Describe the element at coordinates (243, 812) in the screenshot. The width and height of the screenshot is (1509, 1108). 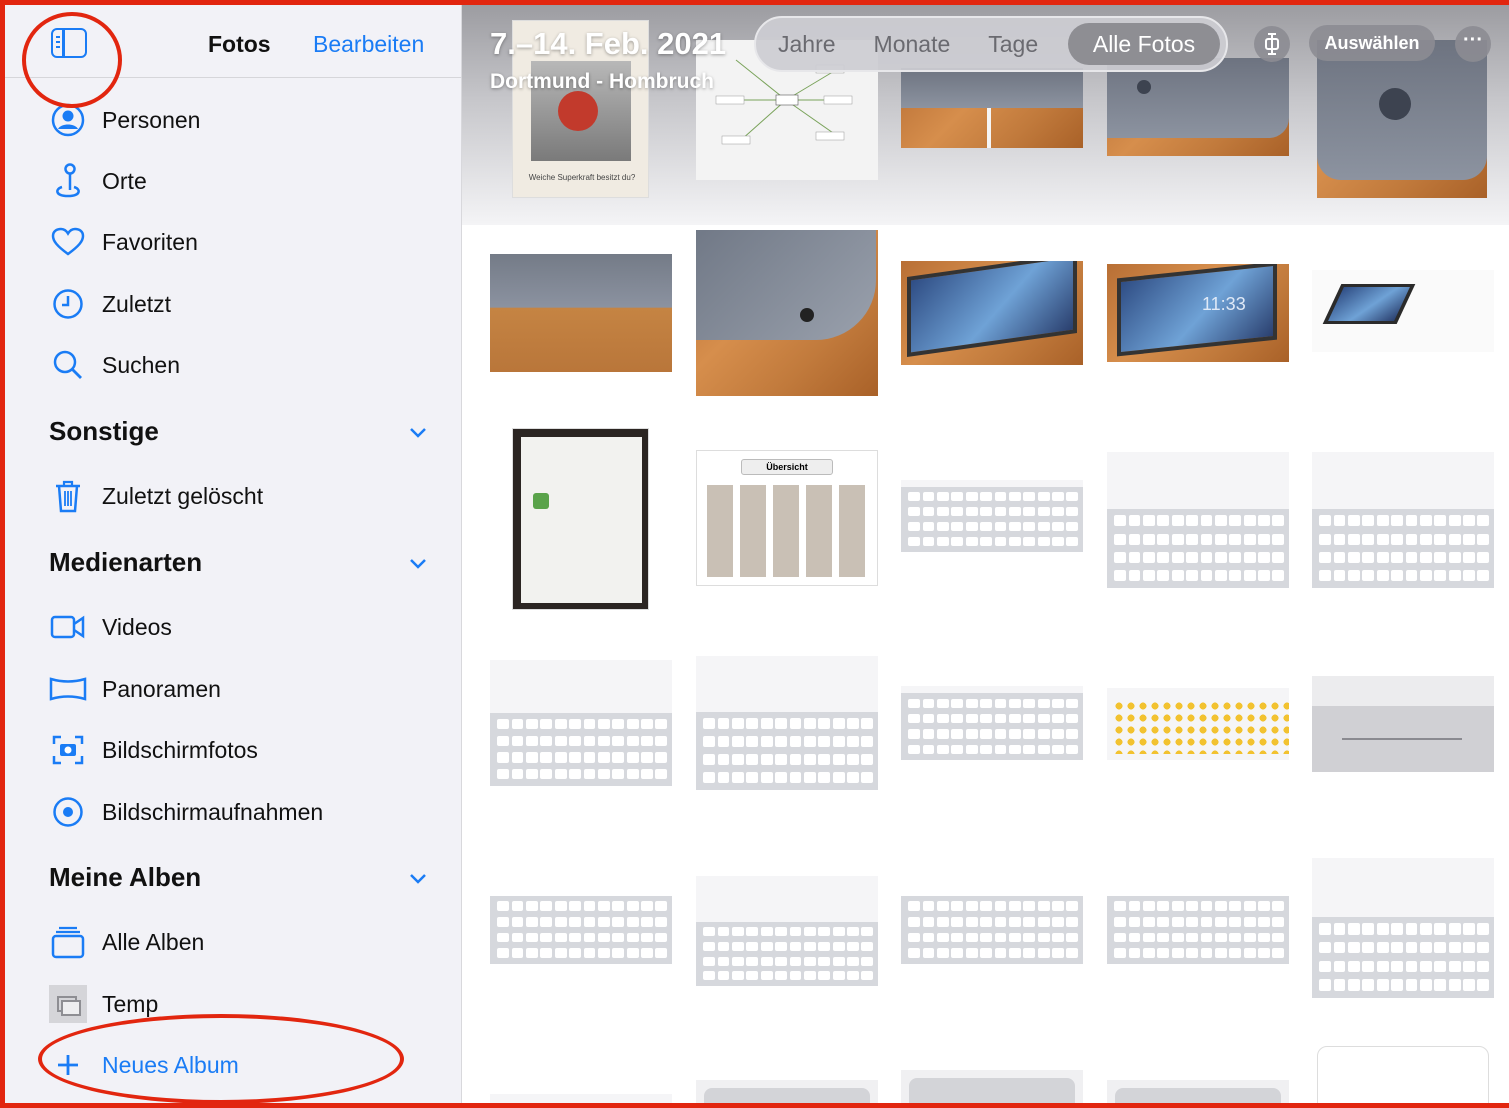
I see `sidebar-item-bildschirmaufnahmen: Bildschirmaufnahmen` at that location.